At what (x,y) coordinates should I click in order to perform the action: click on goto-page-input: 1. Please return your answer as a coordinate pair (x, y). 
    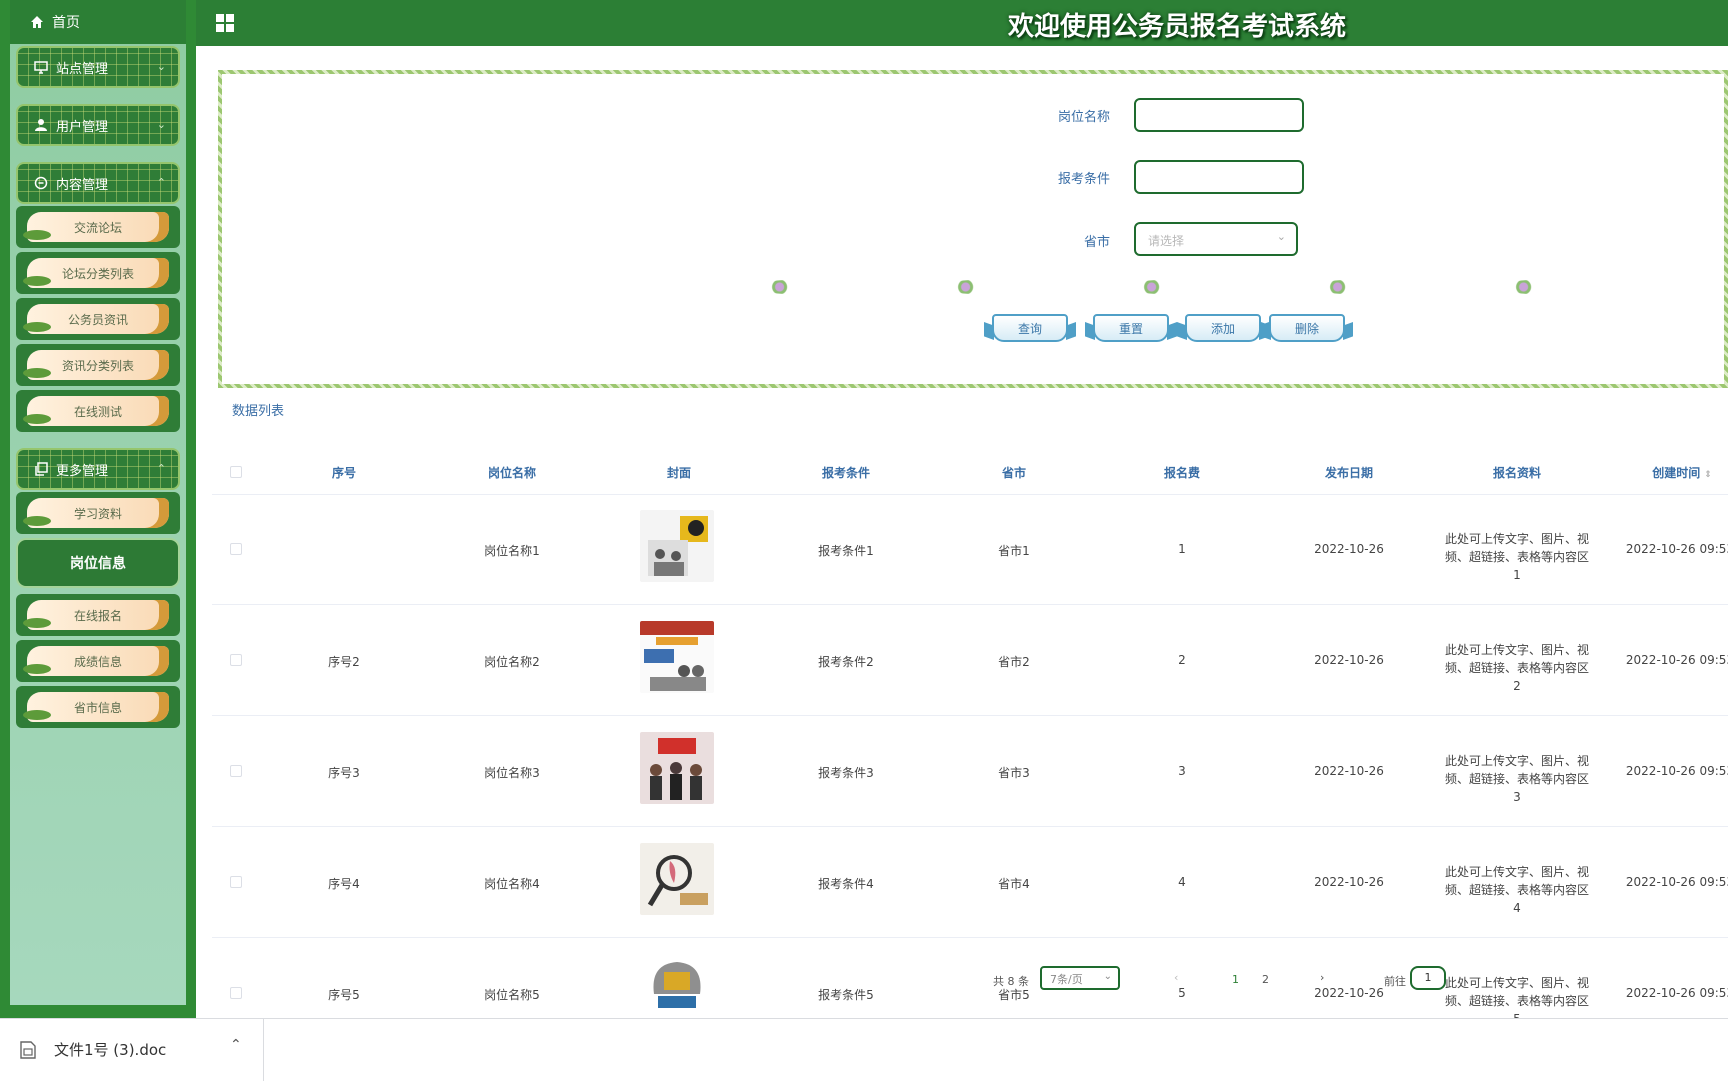
    Looking at the image, I should click on (1428, 978).